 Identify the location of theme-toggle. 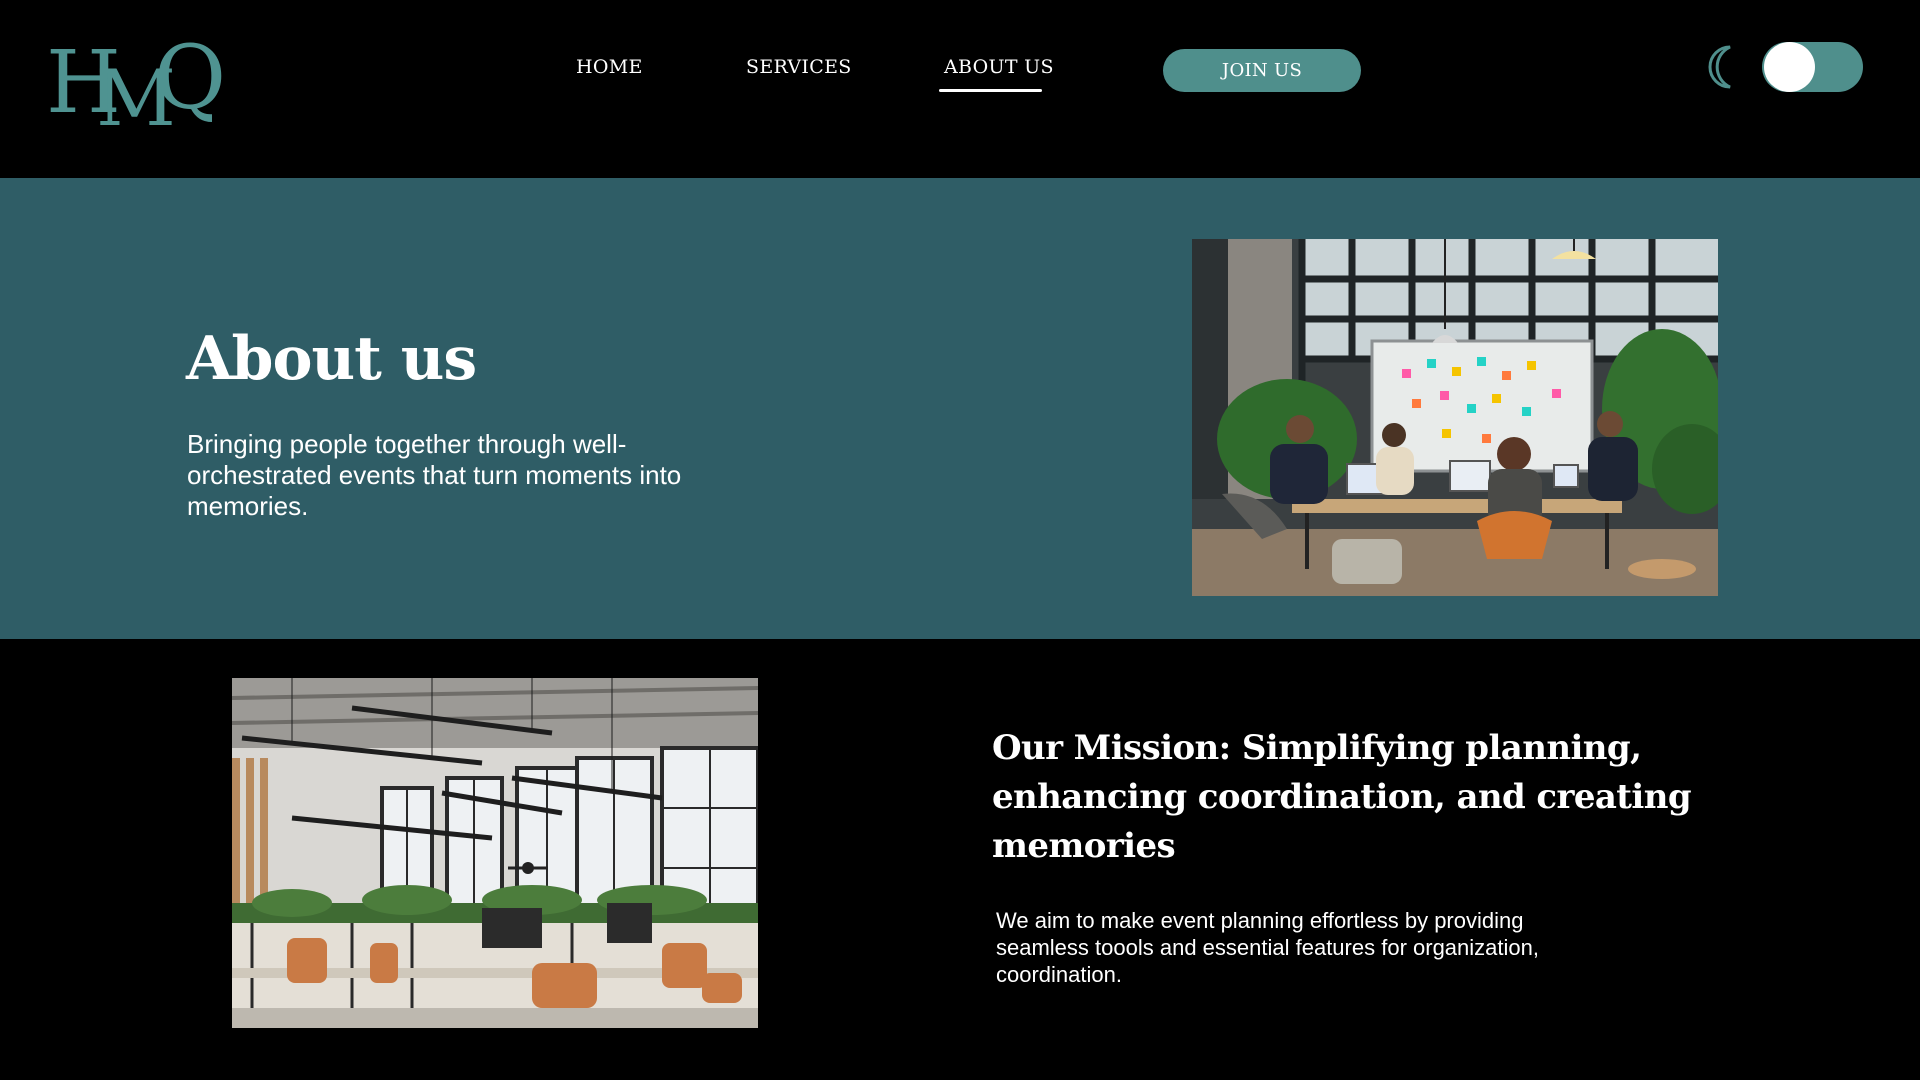
(1812, 67).